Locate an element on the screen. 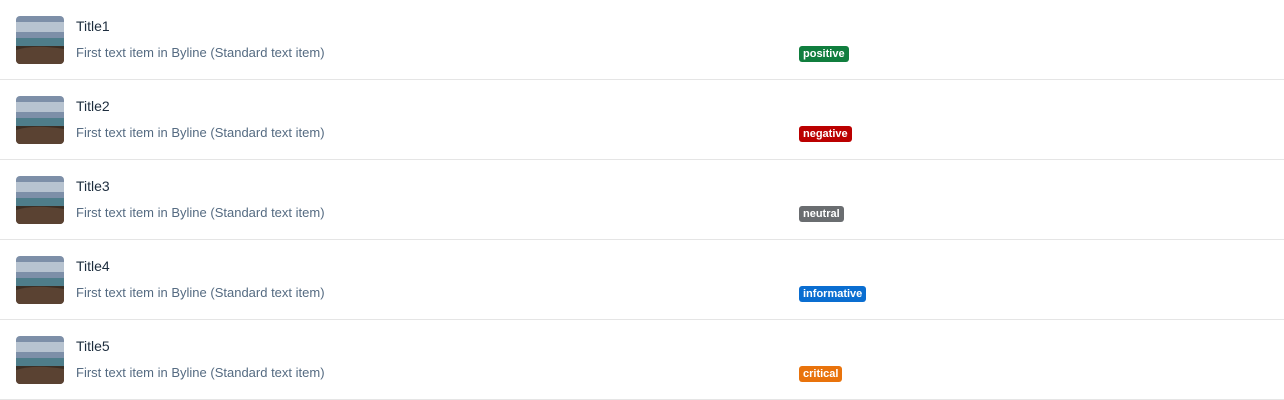 Image resolution: width=1284 pixels, height=400 pixels. status-badge: neutral is located at coordinates (821, 214).